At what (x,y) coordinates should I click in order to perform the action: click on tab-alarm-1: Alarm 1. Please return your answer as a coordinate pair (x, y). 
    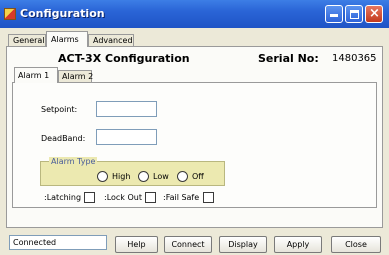
    Looking at the image, I should click on (36, 75).